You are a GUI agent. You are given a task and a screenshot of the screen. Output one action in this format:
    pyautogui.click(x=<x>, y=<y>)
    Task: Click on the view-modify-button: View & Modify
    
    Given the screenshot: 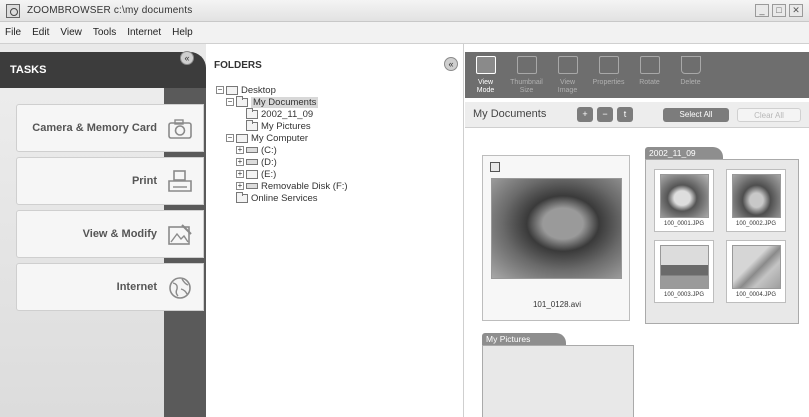 What is the action you would take?
    pyautogui.click(x=110, y=234)
    